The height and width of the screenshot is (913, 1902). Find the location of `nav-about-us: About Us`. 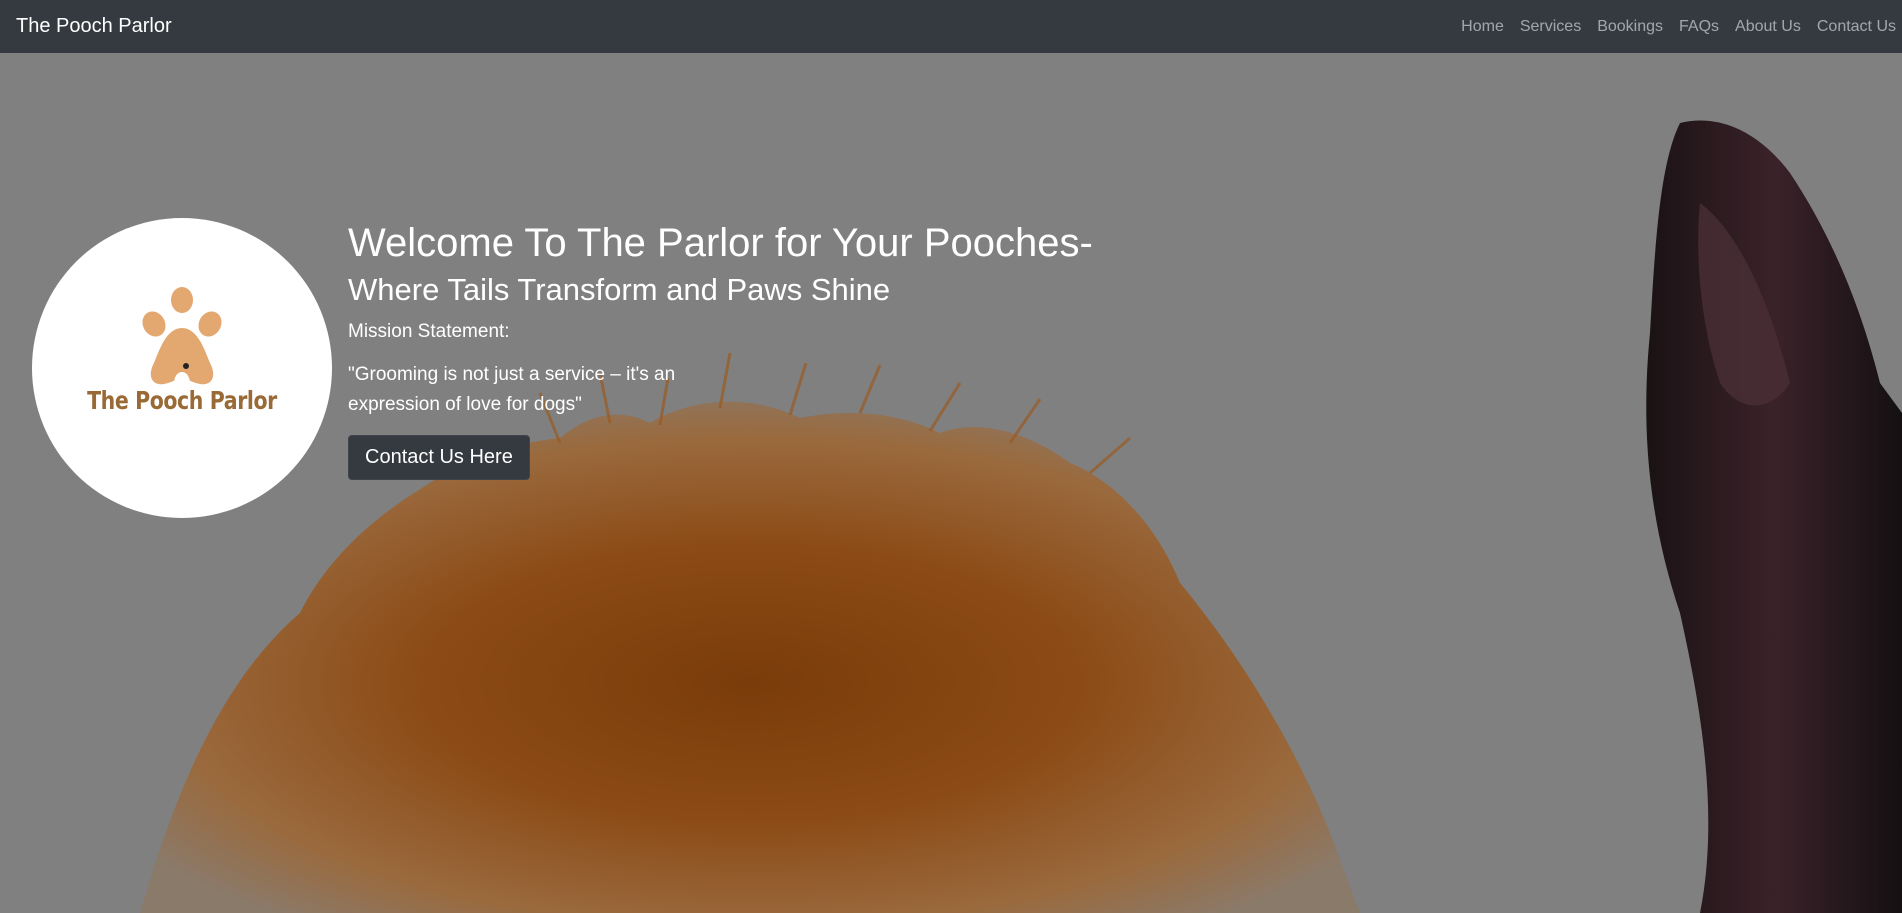

nav-about-us: About Us is located at coordinates (1768, 27).